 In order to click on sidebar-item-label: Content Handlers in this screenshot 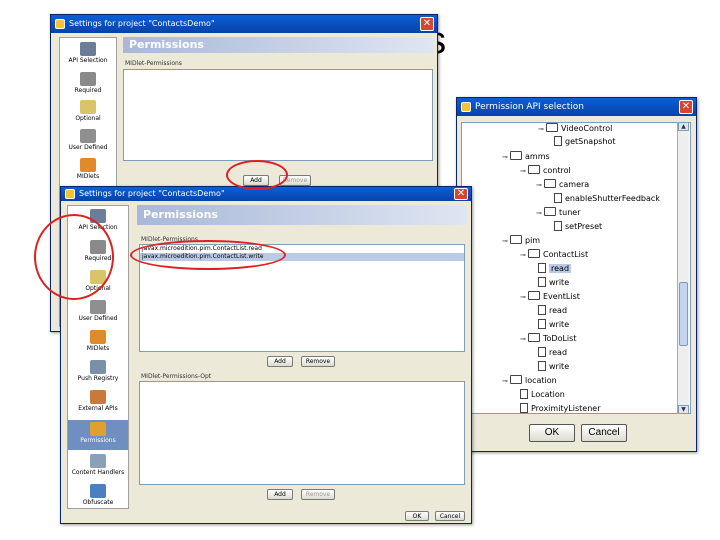, I will do `click(98, 472)`.